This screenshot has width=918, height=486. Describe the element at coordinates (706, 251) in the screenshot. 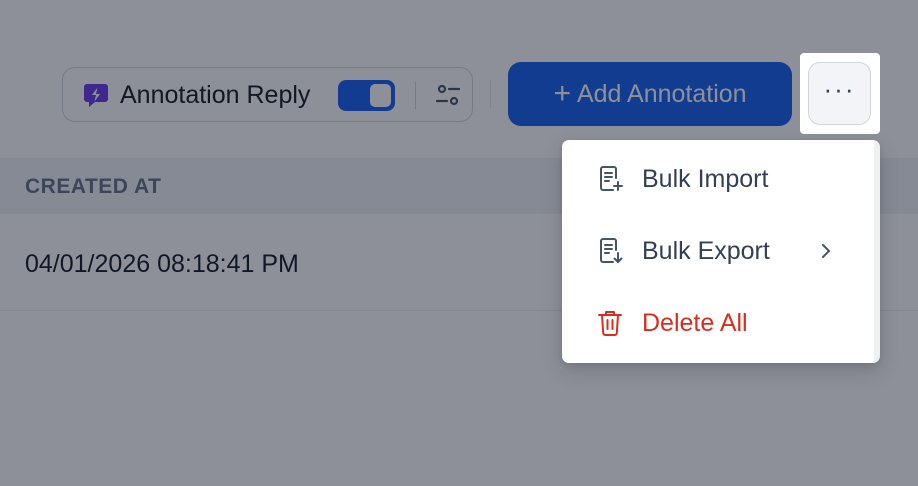

I see `menu-item-label: Bulk Export` at that location.